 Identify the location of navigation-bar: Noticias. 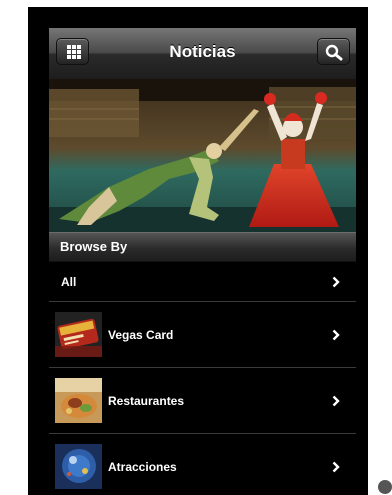
(202, 54).